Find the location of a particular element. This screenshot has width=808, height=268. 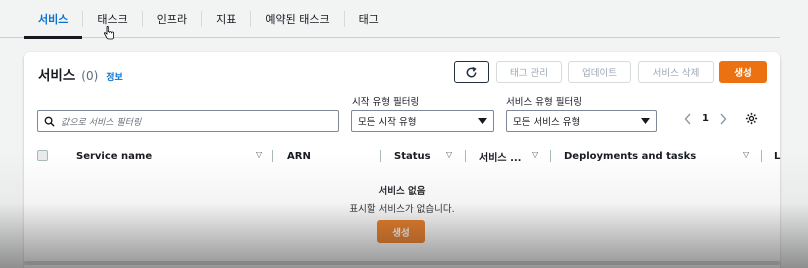

empty-state-title: 서비스 없음 is located at coordinates (402, 191).